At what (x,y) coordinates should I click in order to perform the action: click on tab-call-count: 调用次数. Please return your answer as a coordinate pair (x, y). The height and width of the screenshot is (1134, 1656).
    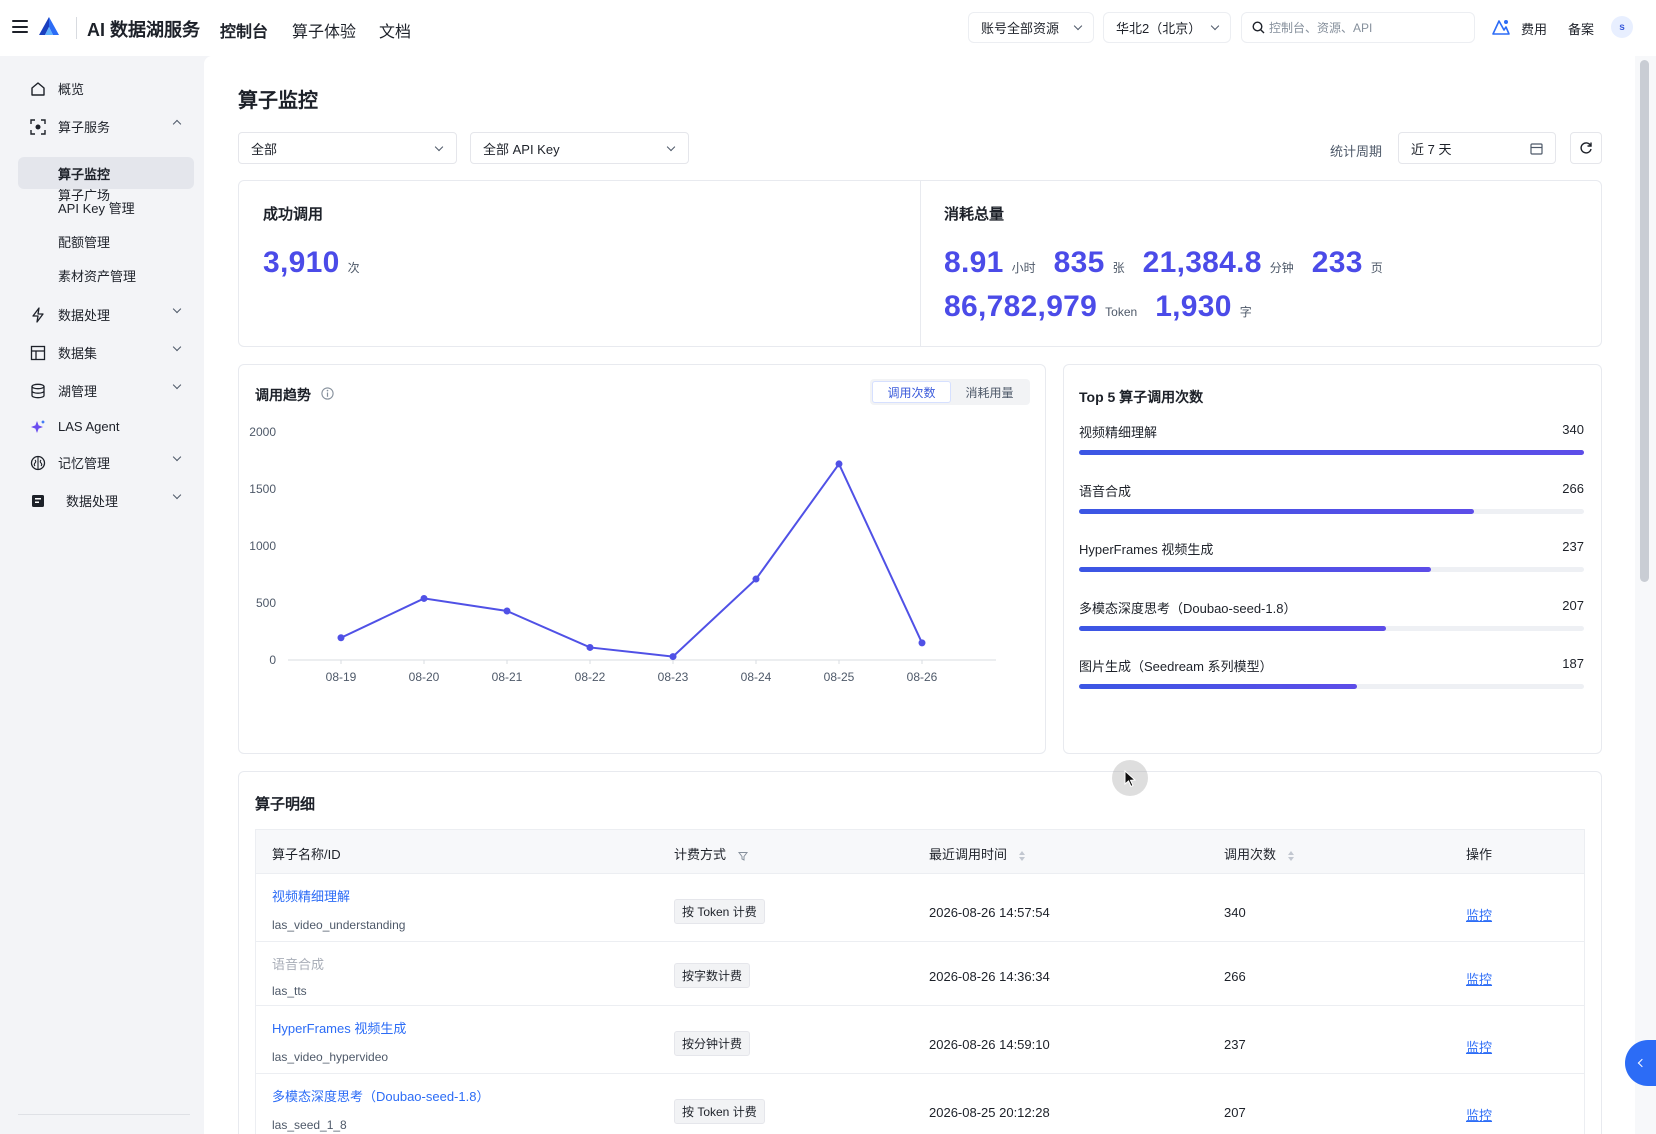
    Looking at the image, I should click on (911, 392).